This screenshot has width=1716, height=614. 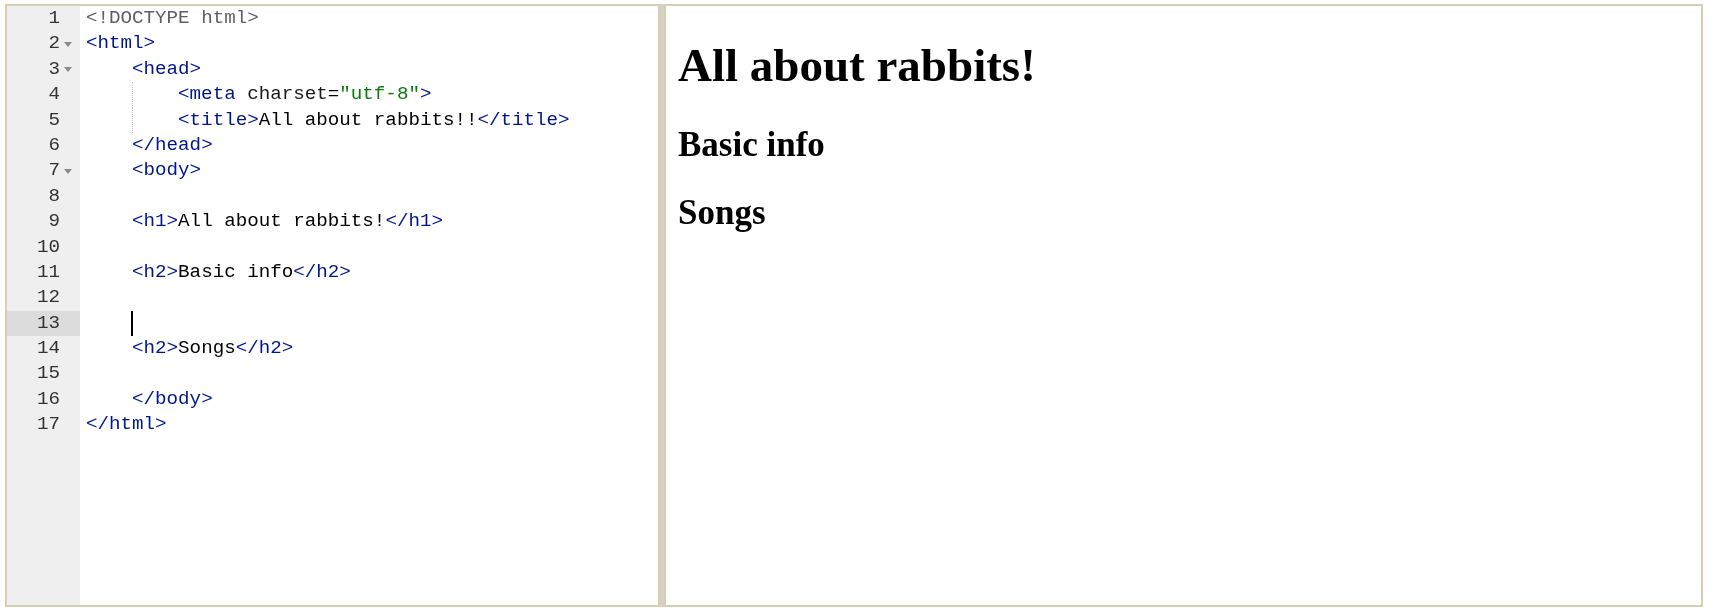 I want to click on line-number: 12, so click(x=48, y=297).